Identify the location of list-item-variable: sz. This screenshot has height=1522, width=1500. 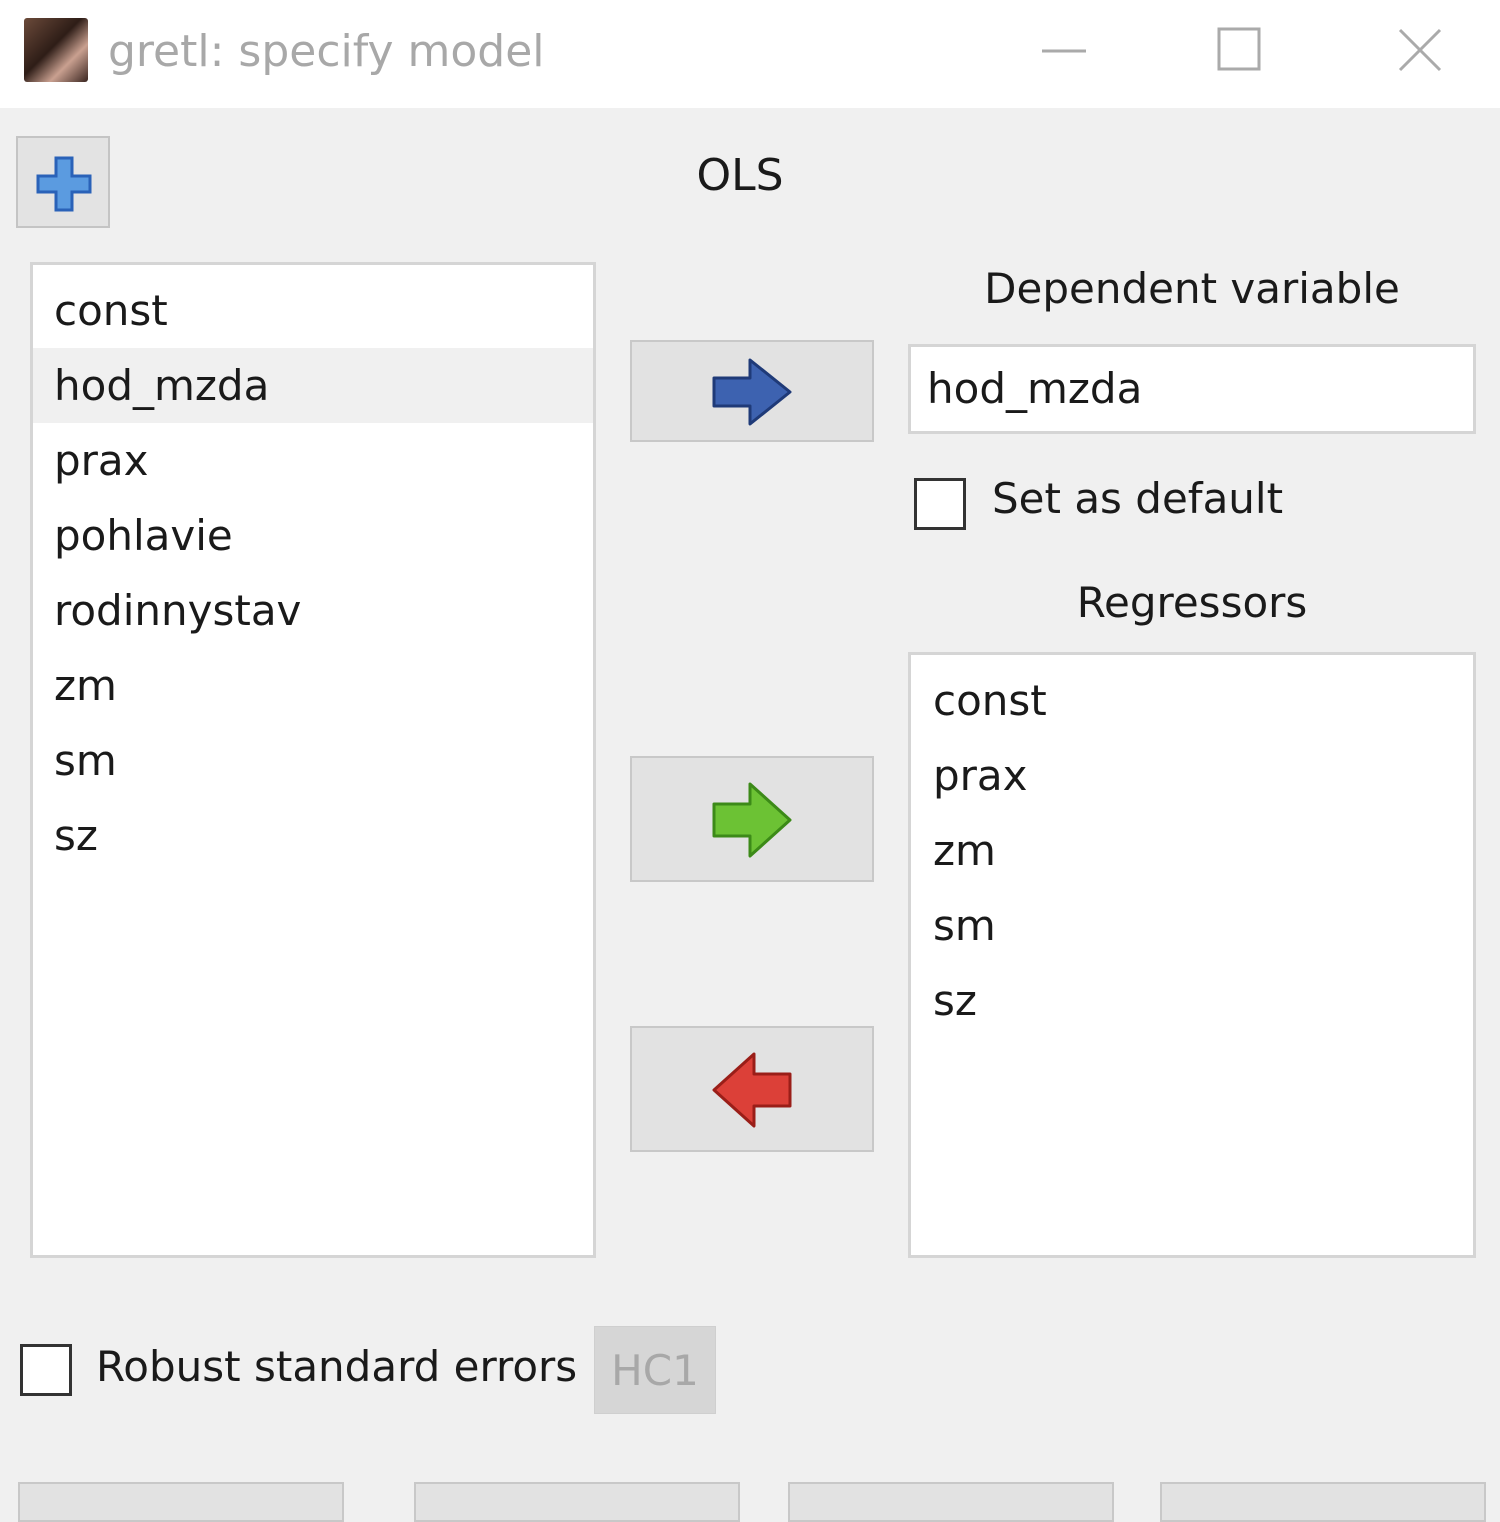
(313, 835).